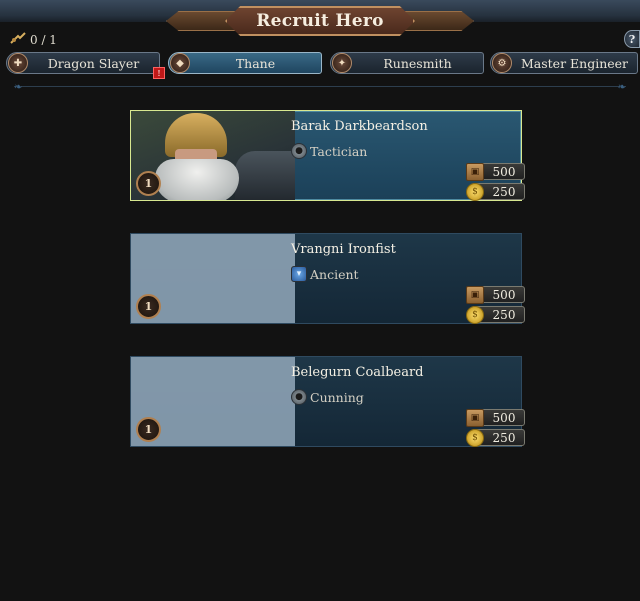  What do you see at coordinates (93, 63) in the screenshot?
I see `tab-label: Dragon Slayer` at bounding box center [93, 63].